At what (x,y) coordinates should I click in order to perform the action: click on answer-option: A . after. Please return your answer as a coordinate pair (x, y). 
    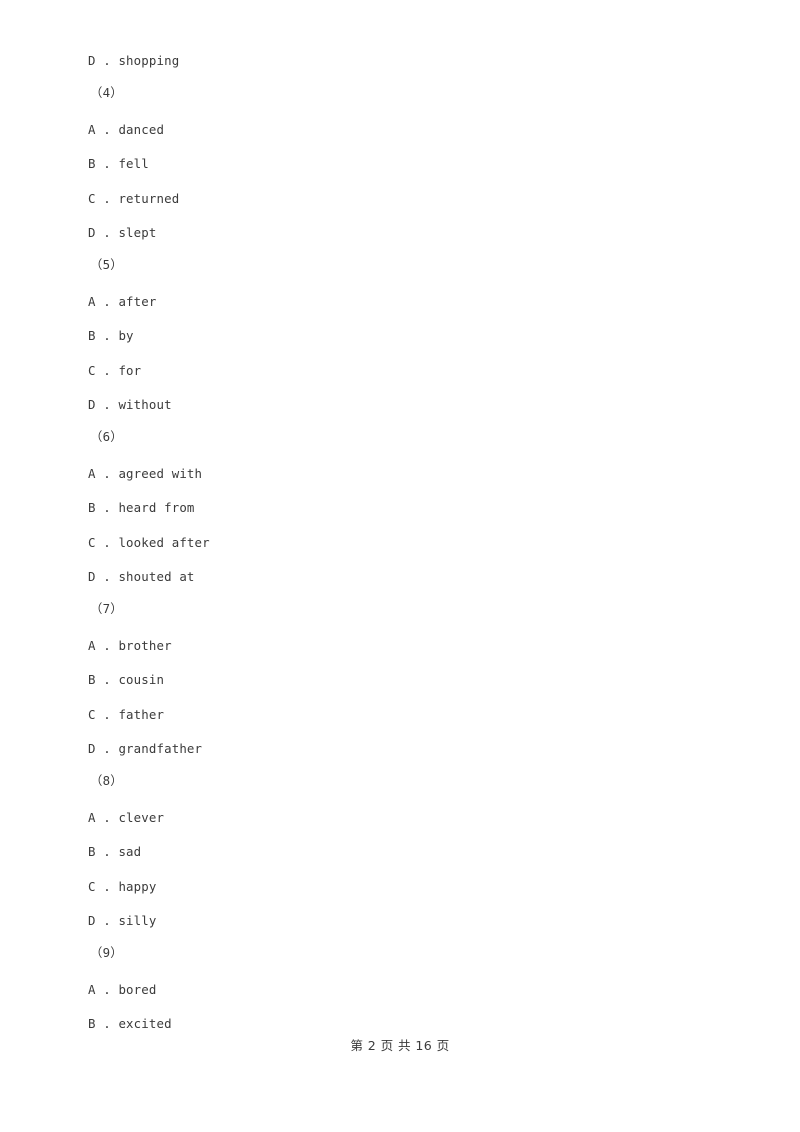
    Looking at the image, I should click on (122, 301).